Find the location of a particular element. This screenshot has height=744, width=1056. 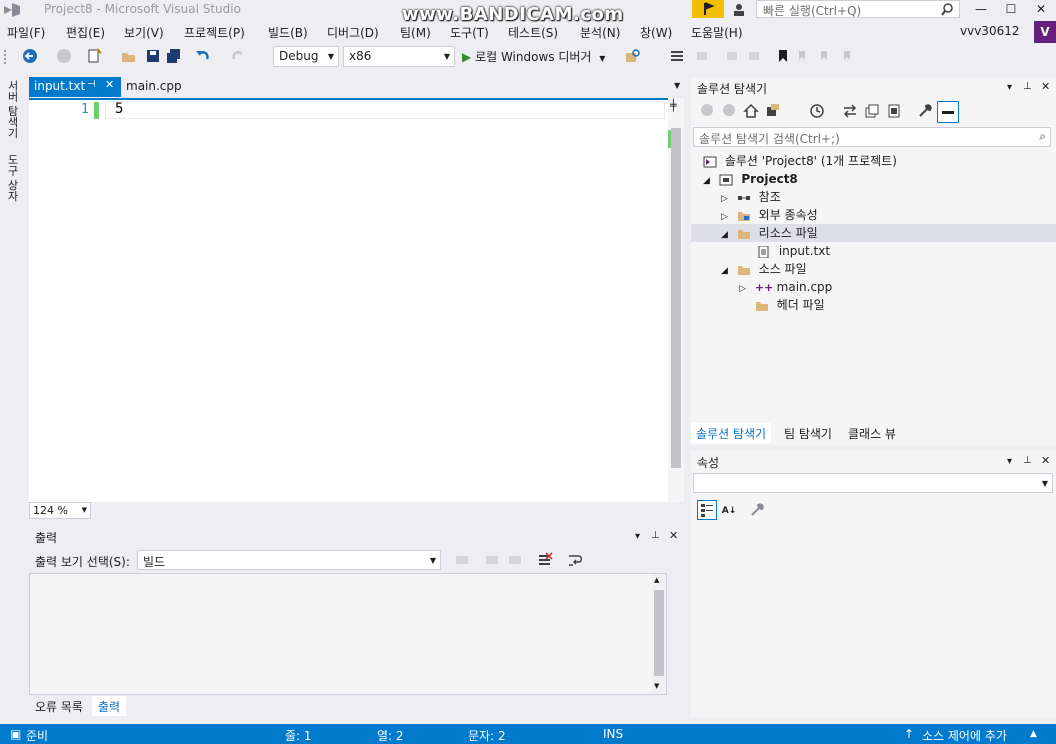

menu-window: 창(W) is located at coordinates (656, 32).